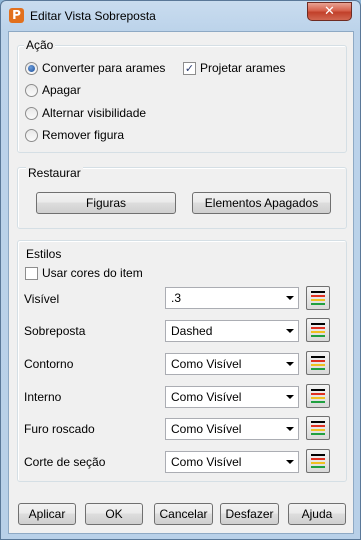  I want to click on contorno-style-button, so click(318, 363).